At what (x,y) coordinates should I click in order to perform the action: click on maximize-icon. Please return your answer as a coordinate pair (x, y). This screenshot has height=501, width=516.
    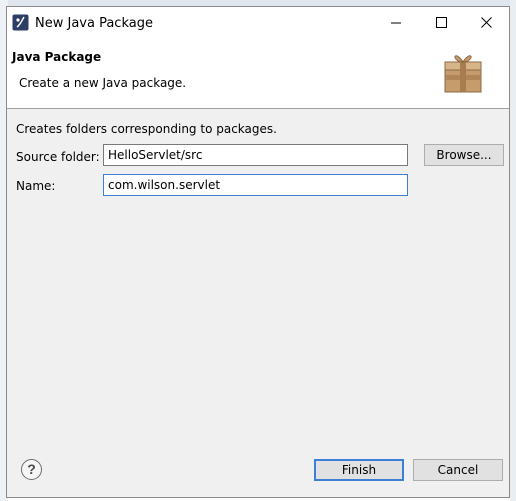
    Looking at the image, I should click on (441, 22).